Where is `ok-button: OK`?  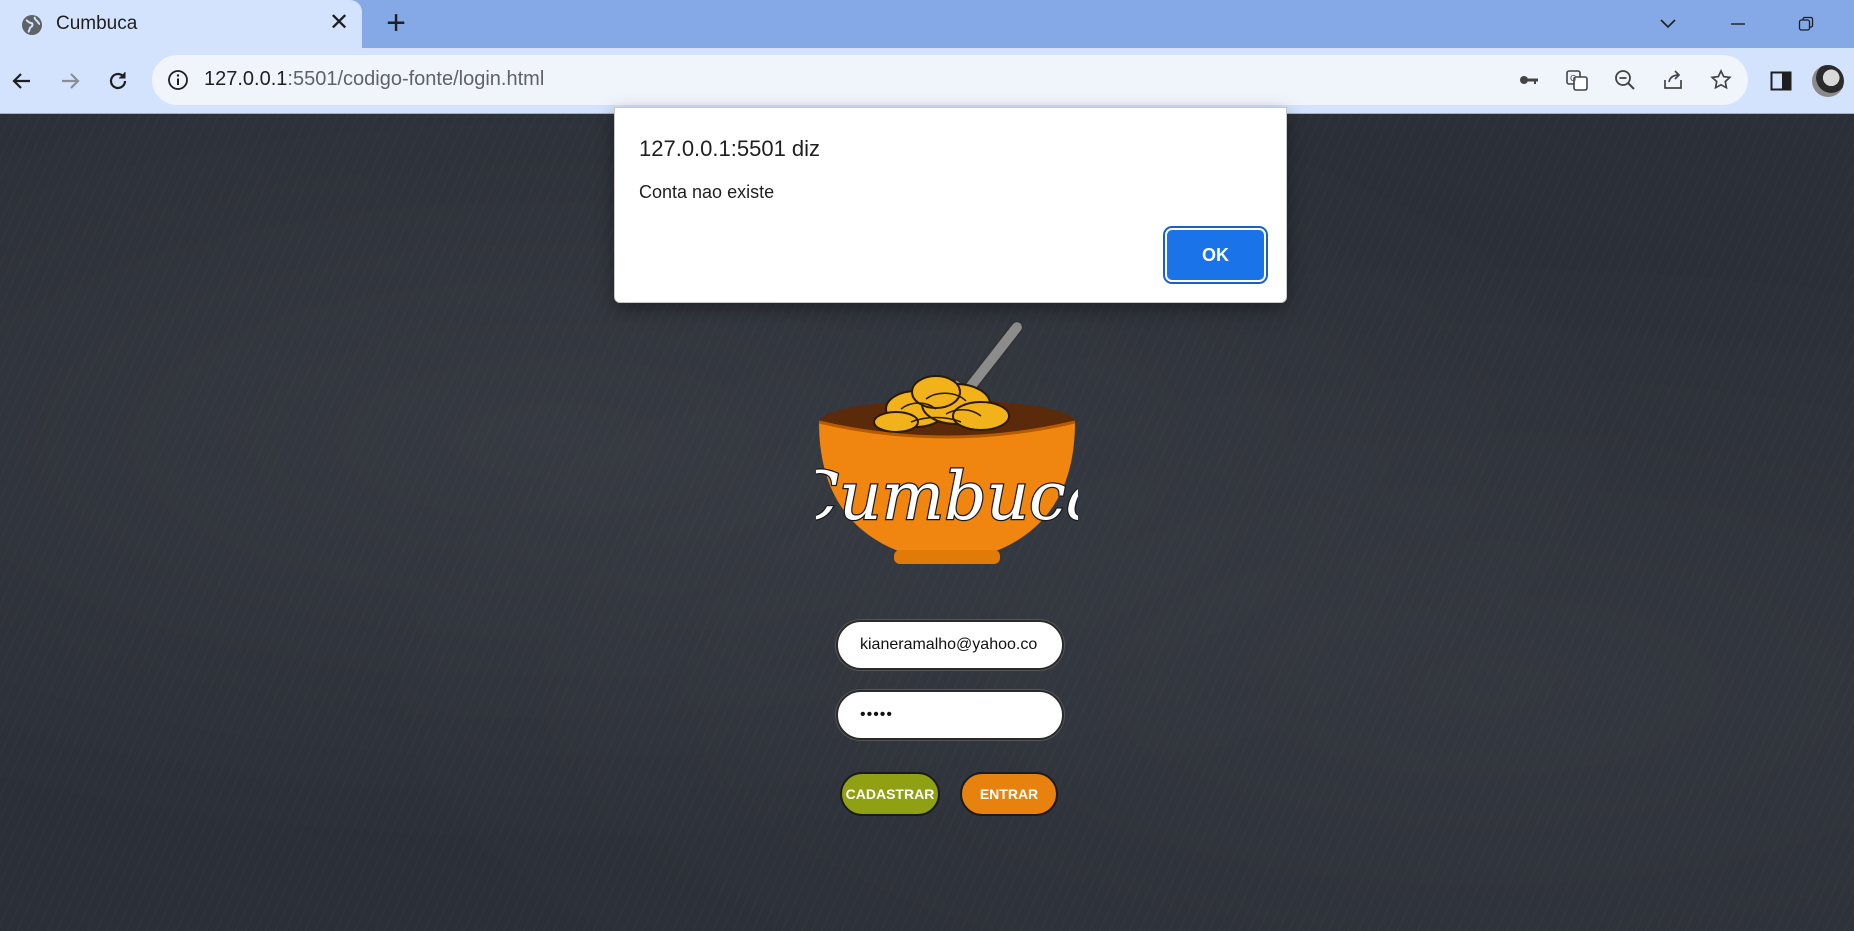
ok-button: OK is located at coordinates (1215, 255).